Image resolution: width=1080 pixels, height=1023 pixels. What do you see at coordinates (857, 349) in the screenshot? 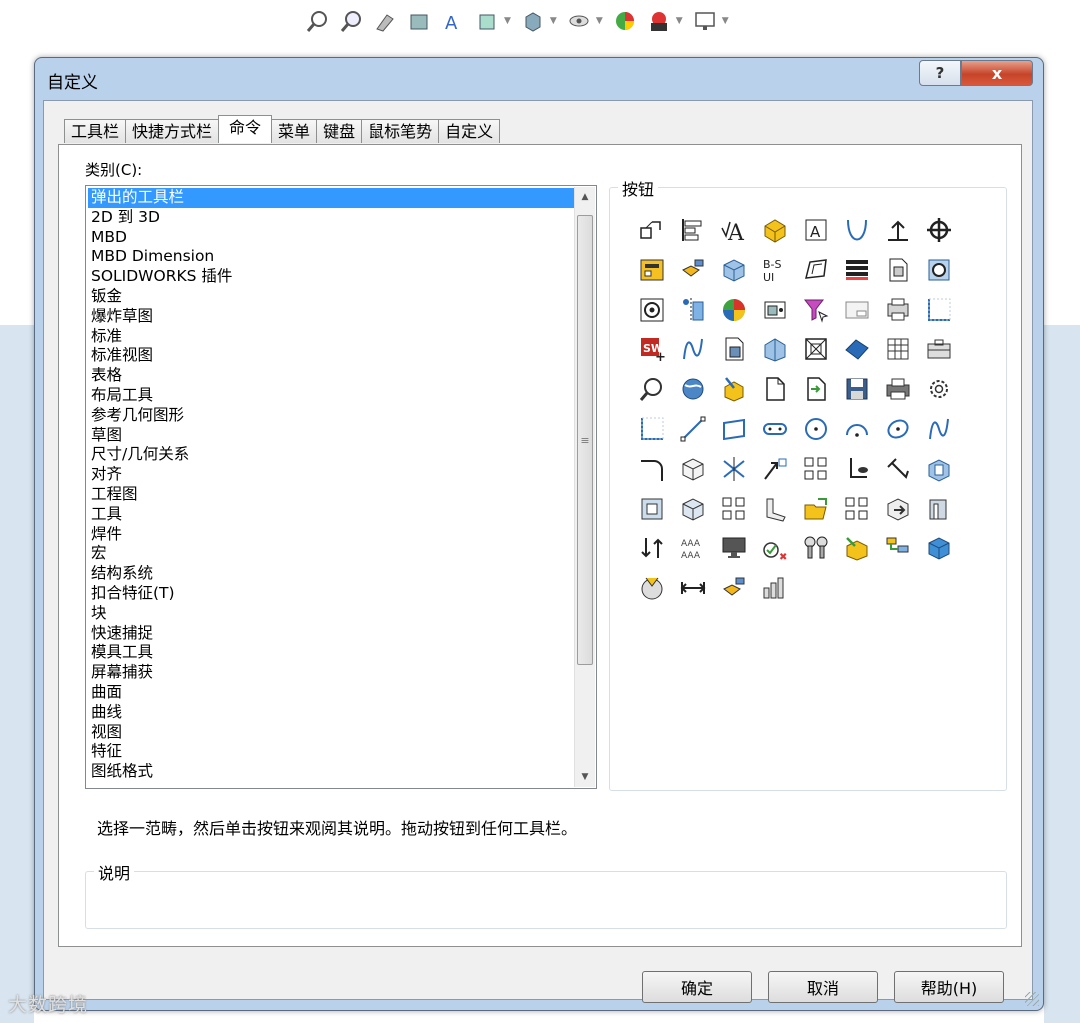
I see `pin-arrow-icon` at bounding box center [857, 349].